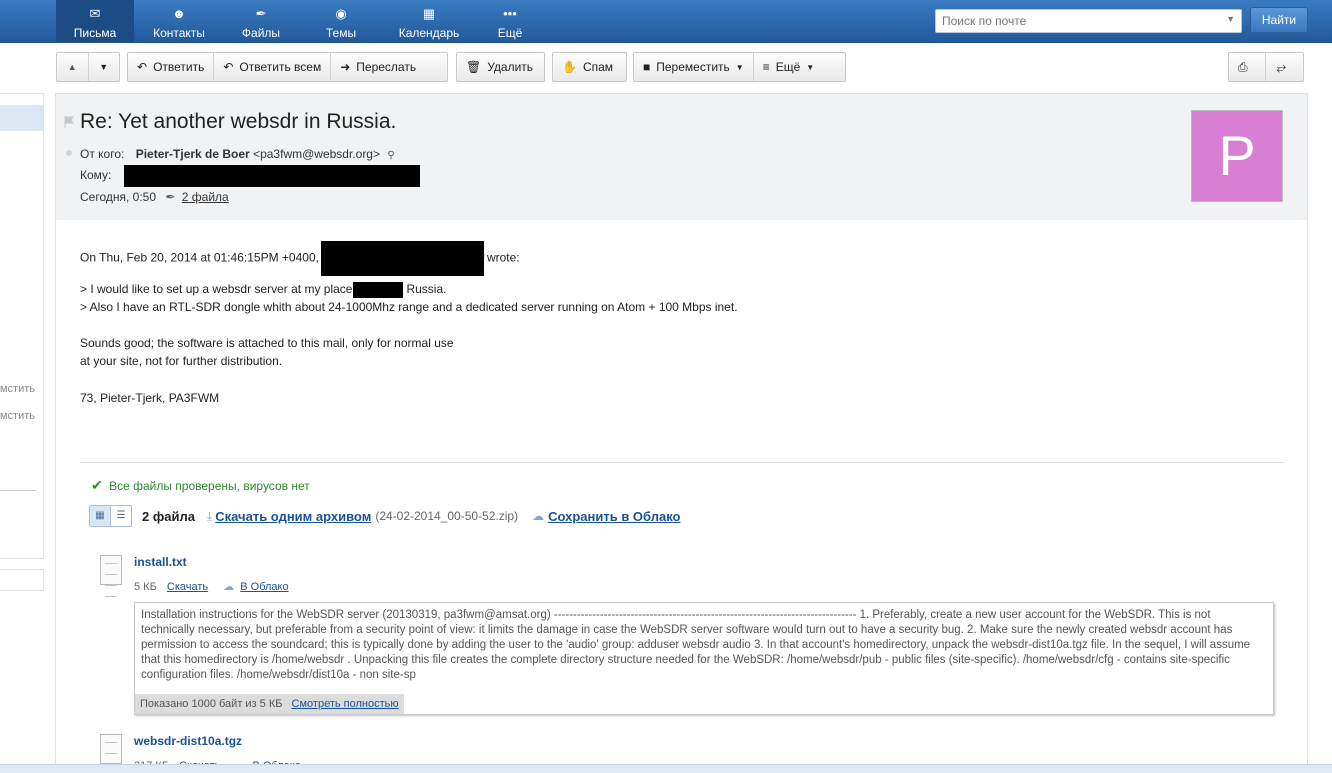  What do you see at coordinates (95, 21) in the screenshot?
I see `nav-mail: ✉ Письма` at bounding box center [95, 21].